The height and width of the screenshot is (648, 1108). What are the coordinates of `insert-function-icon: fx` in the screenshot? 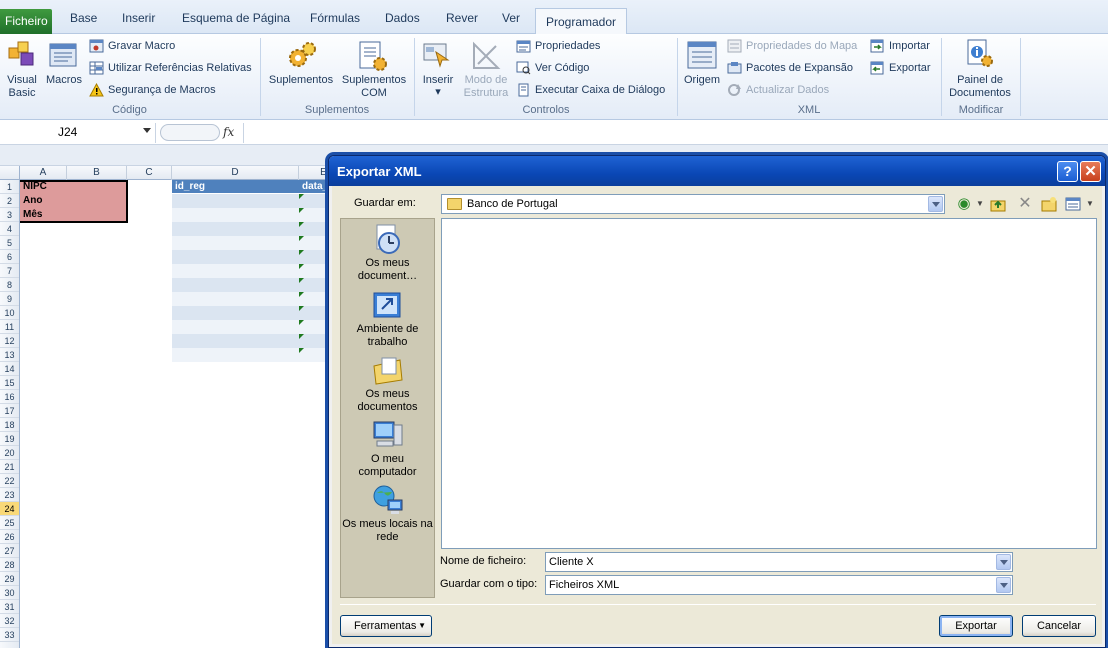 It's located at (228, 132).